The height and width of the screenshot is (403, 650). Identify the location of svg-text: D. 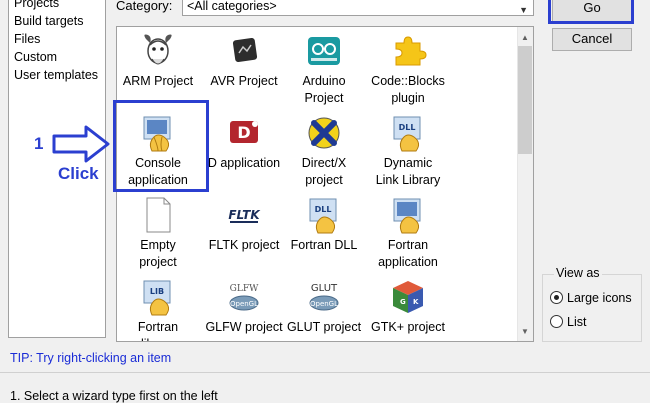
(243, 132).